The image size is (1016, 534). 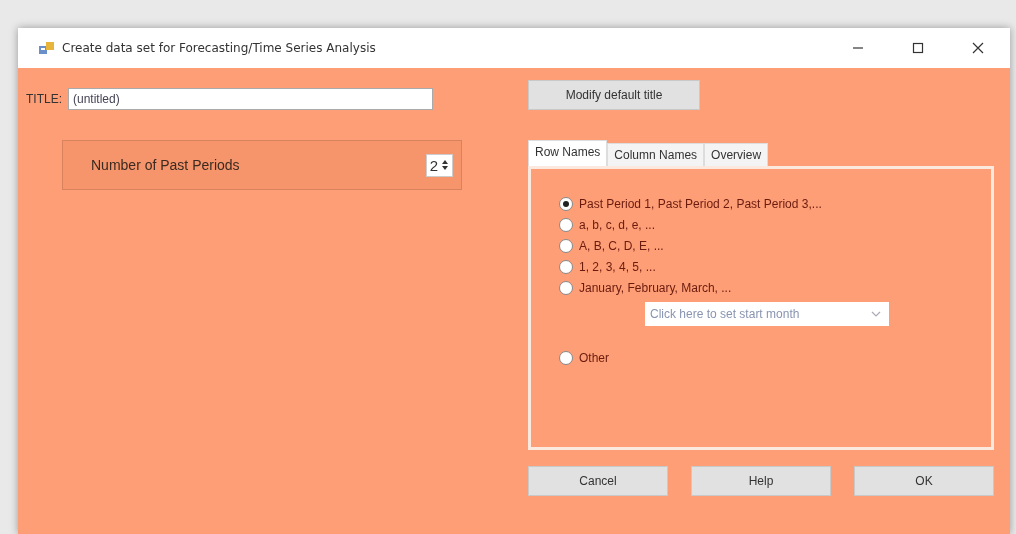 What do you see at coordinates (594, 358) in the screenshot?
I see `option-label: Other` at bounding box center [594, 358].